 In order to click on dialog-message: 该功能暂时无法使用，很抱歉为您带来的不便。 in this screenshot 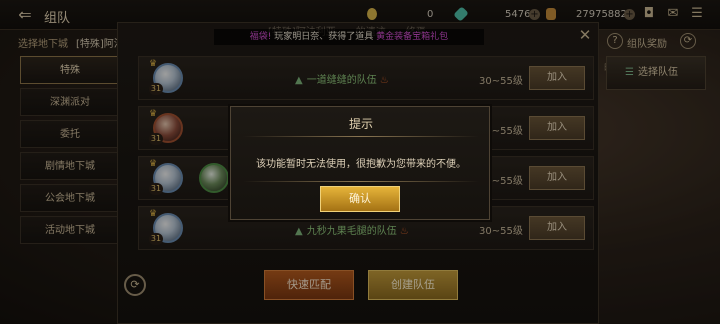, I will do `click(361, 164)`.